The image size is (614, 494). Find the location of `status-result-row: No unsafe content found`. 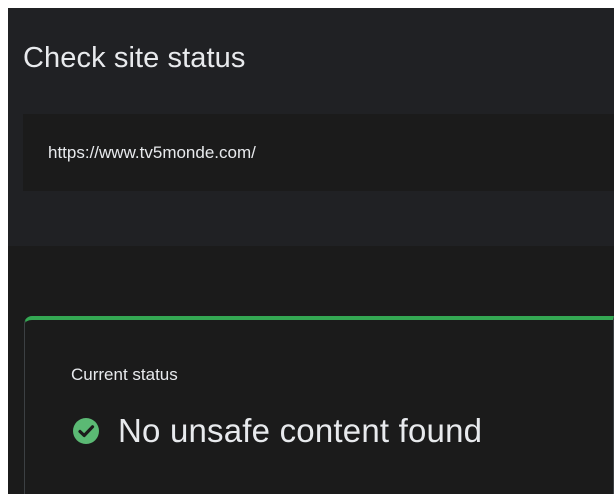

status-result-row: No unsafe content found is located at coordinates (277, 431).